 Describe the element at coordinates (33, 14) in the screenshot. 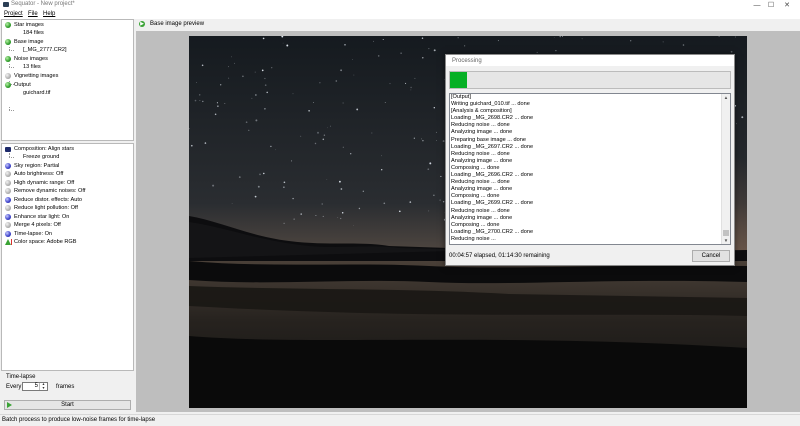

I see `menu-file: File` at that location.